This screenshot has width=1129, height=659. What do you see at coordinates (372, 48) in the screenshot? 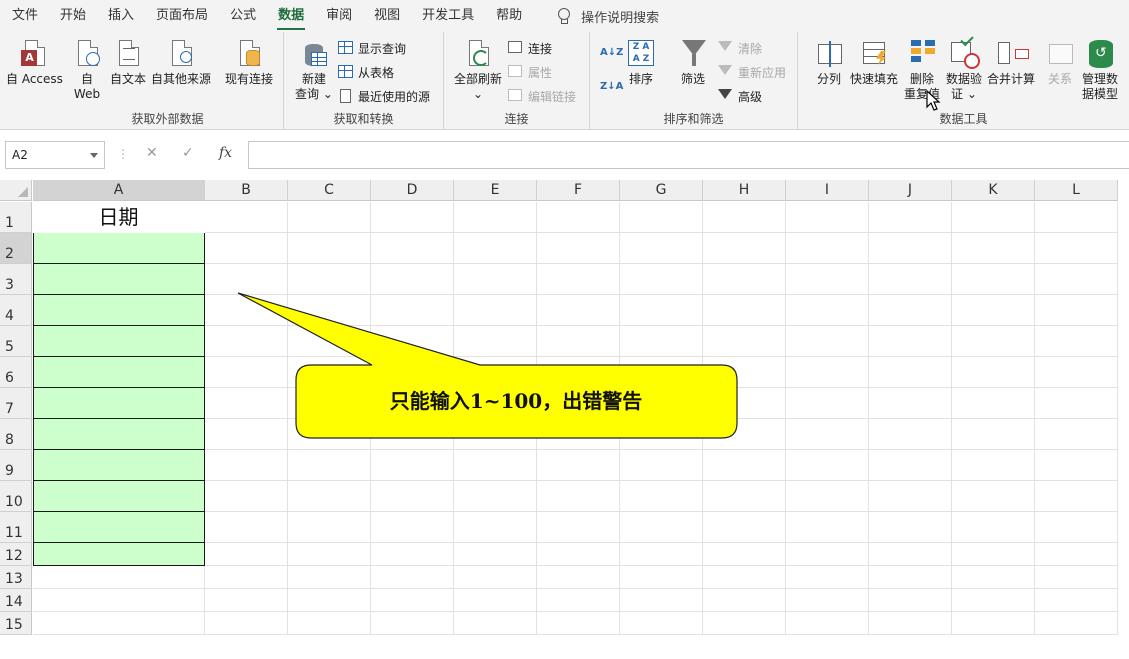
I see `show-queries-button: 显示查询` at bounding box center [372, 48].